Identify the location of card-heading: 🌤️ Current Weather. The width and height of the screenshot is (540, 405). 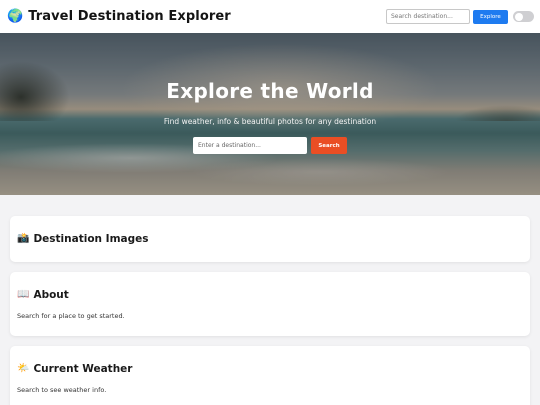
(270, 369).